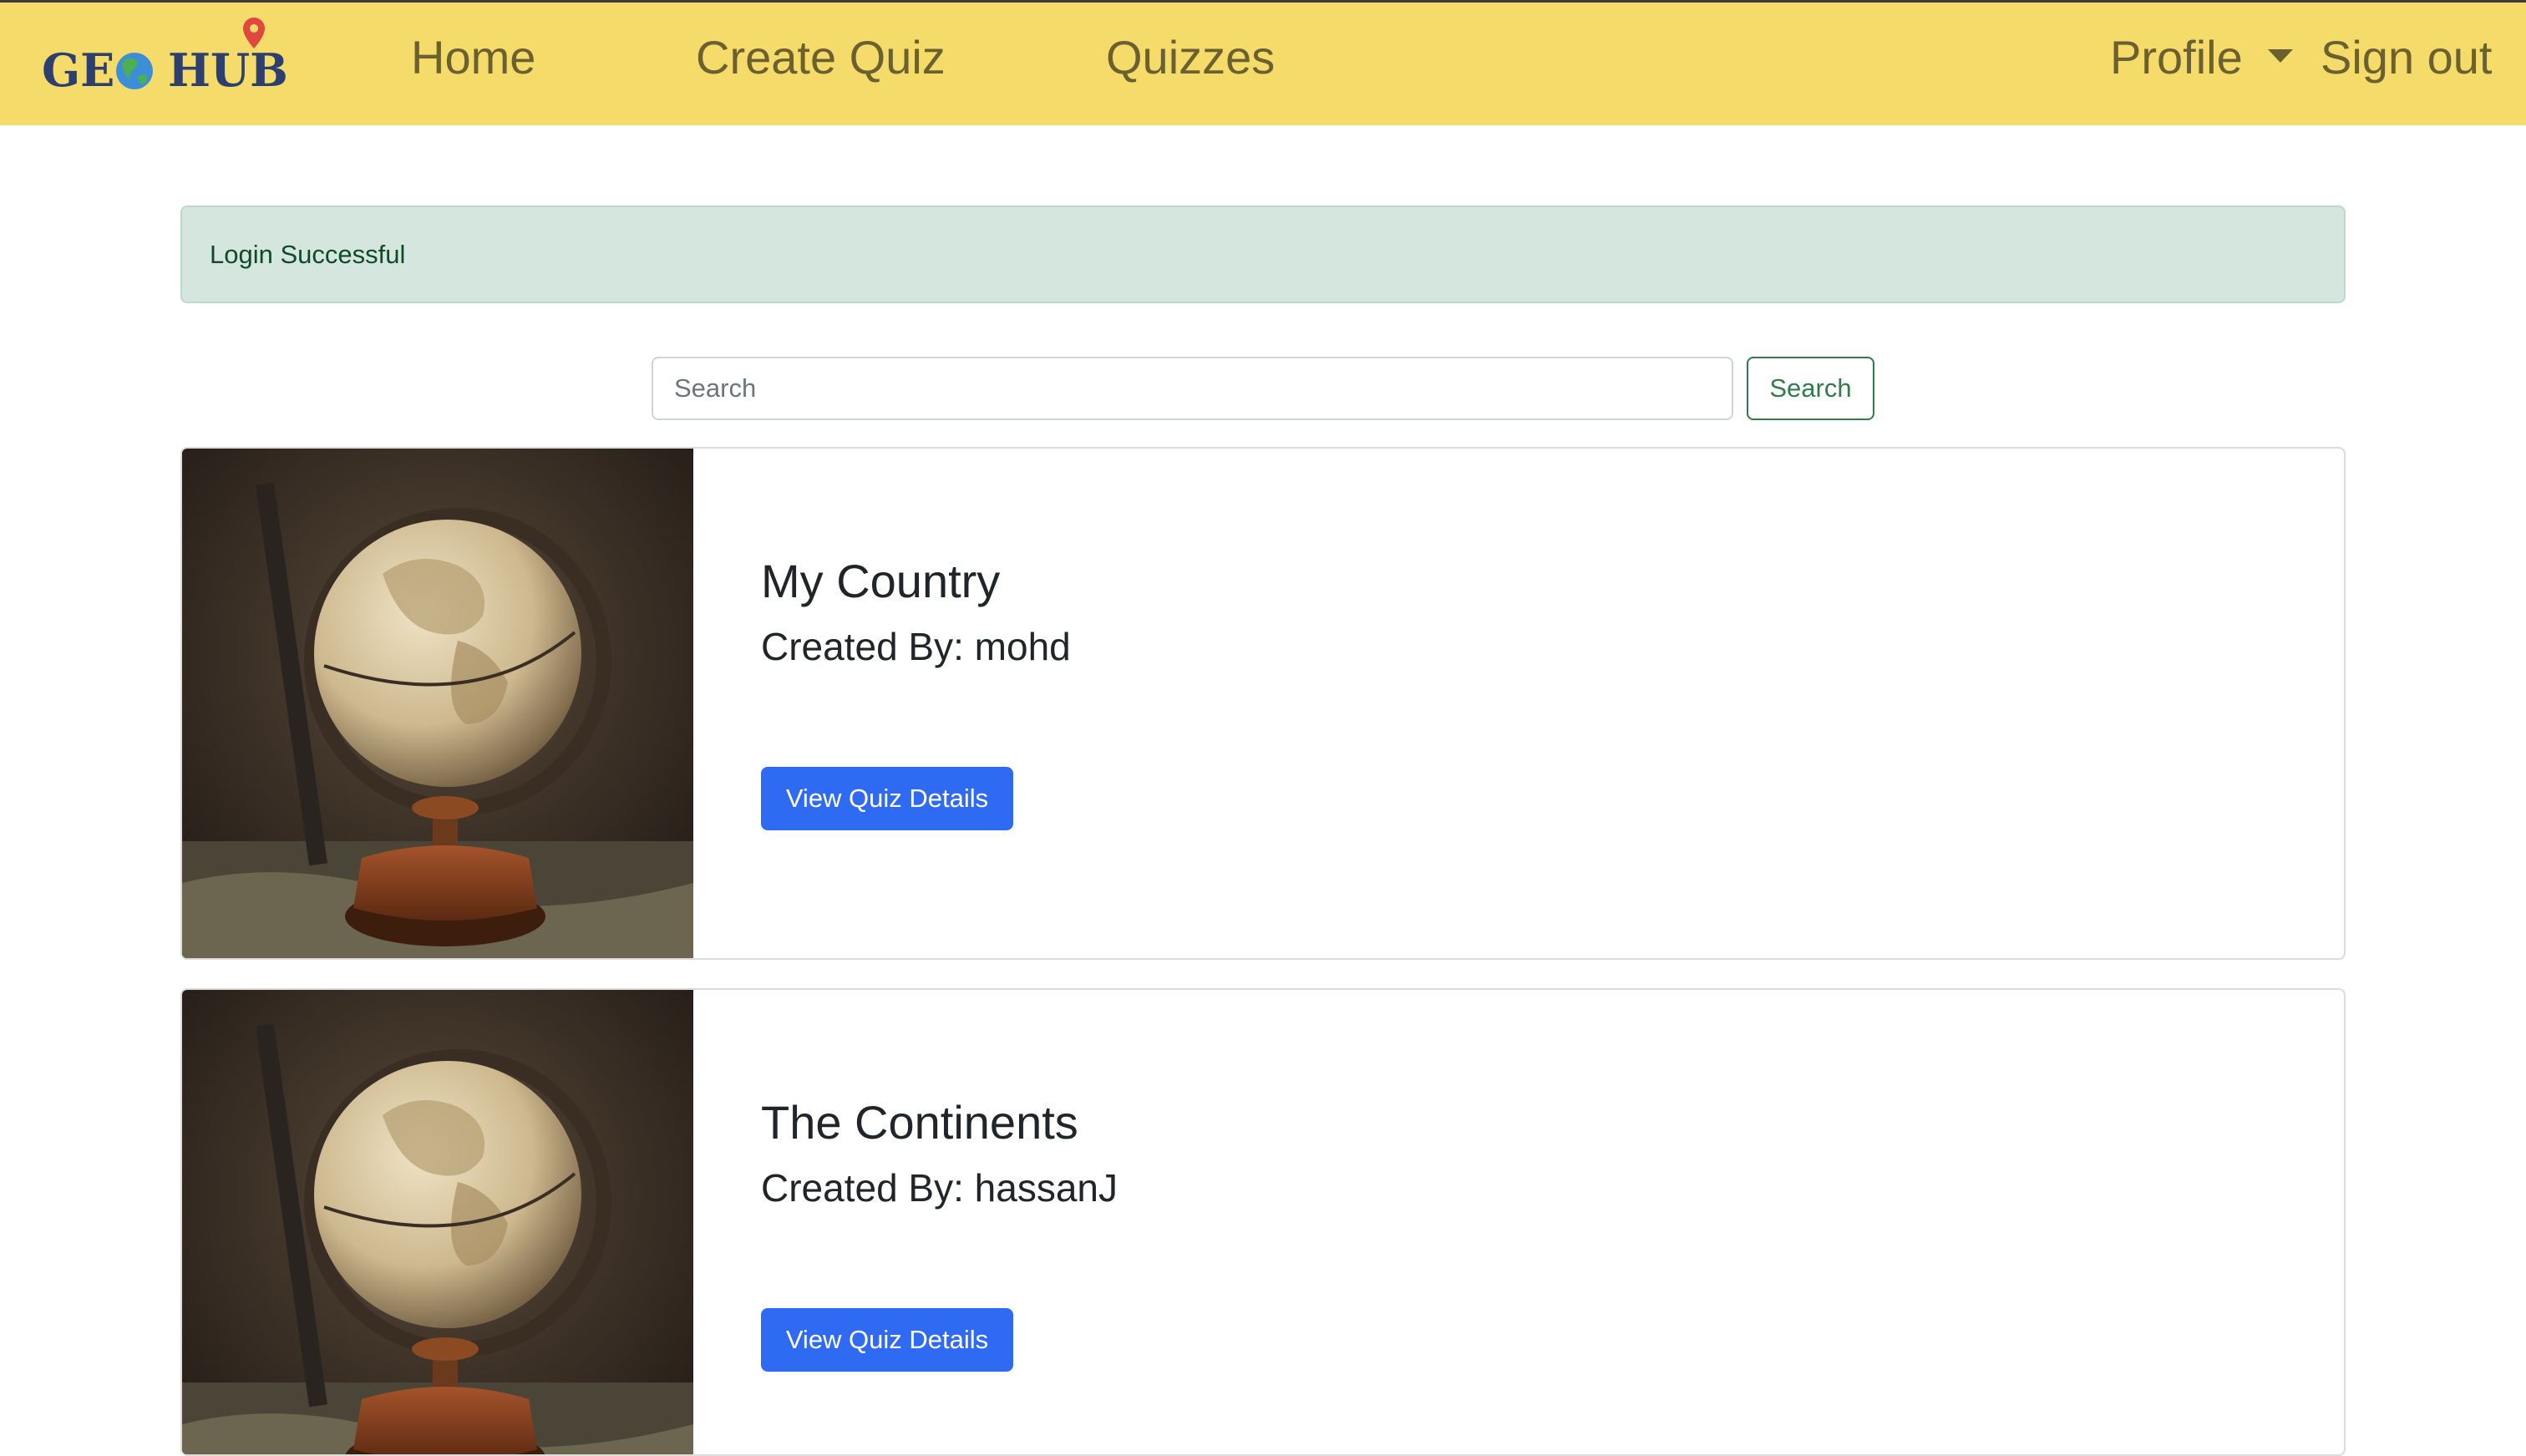  Describe the element at coordinates (821, 57) in the screenshot. I see `nav-link-create-quiz: Create Quiz` at that location.